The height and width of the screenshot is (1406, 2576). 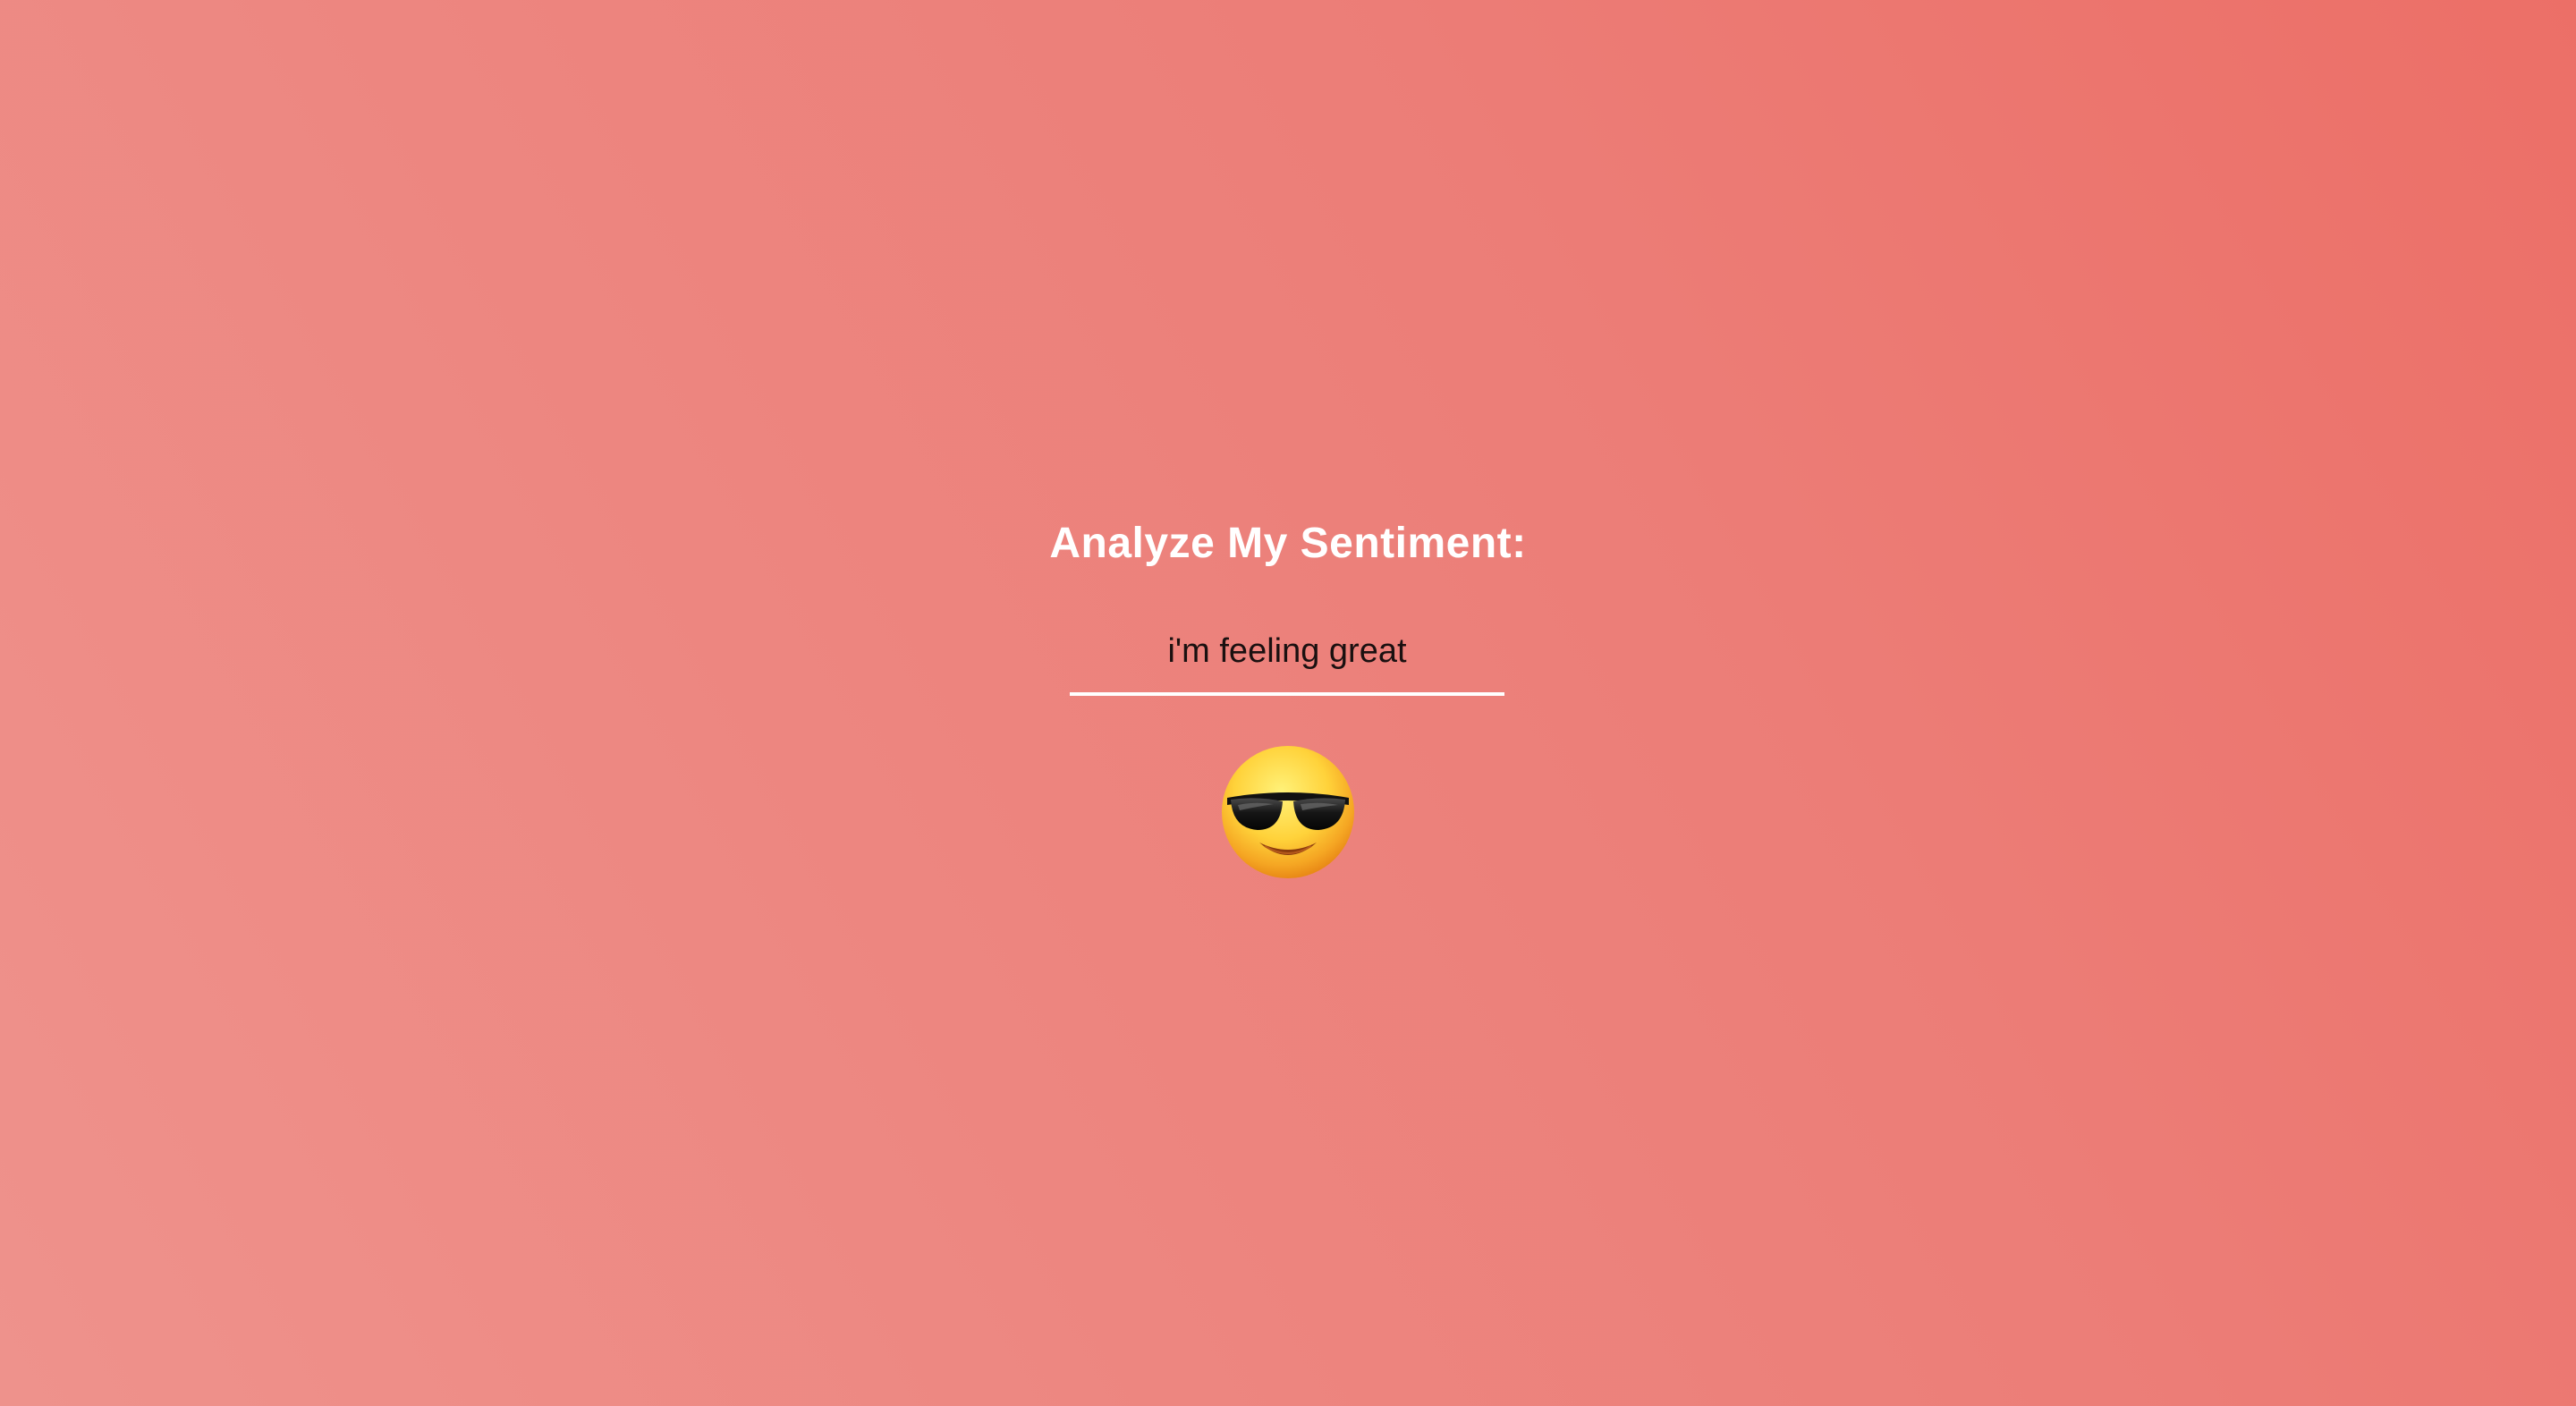 I want to click on sentiment-input, so click(x=1287, y=653).